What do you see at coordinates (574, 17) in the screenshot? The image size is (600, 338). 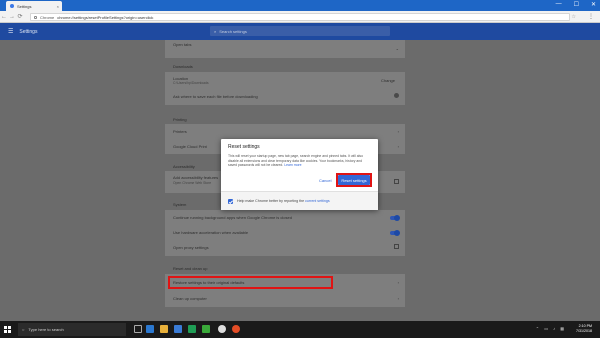 I see `bookmark-star-icon: ☆` at bounding box center [574, 17].